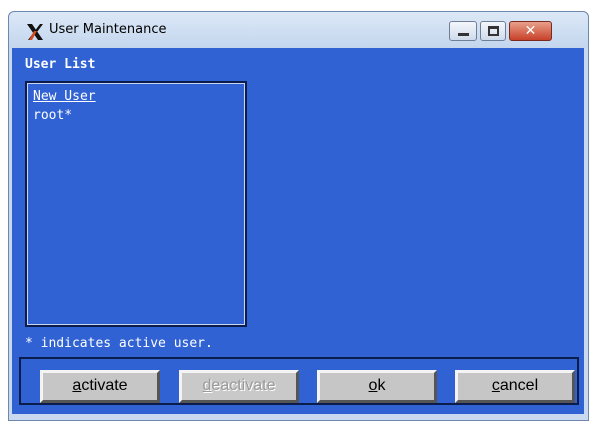 This screenshot has height=421, width=589. What do you see at coordinates (52, 115) in the screenshot?
I see `list-item-root: root*` at bounding box center [52, 115].